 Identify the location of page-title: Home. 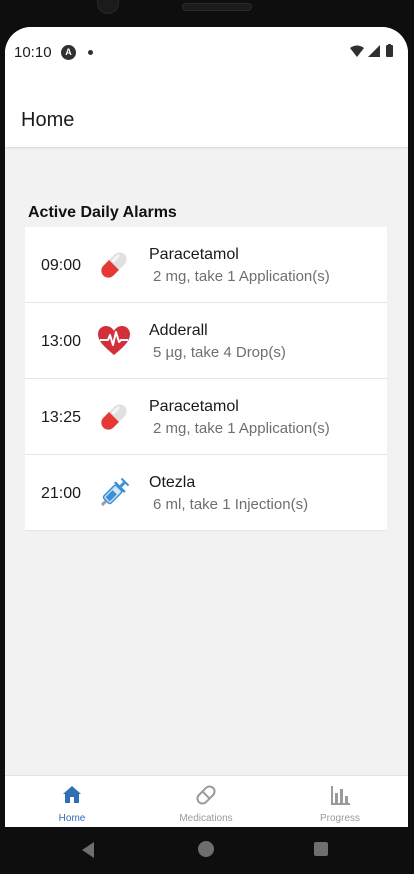
(48, 120).